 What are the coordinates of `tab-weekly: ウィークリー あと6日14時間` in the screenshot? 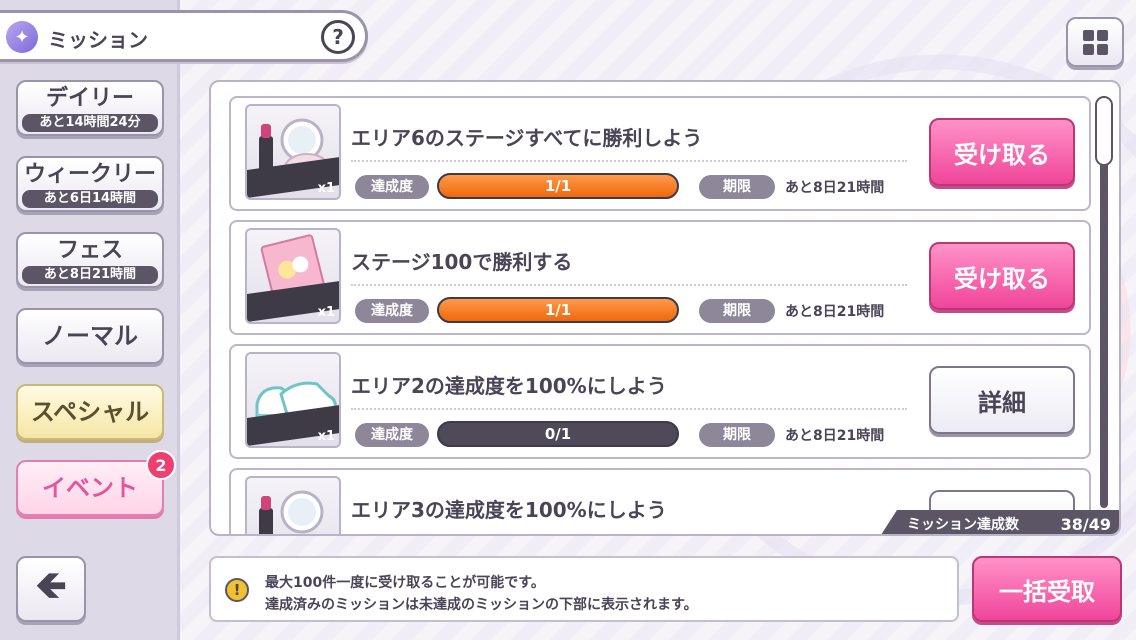 It's located at (90, 184).